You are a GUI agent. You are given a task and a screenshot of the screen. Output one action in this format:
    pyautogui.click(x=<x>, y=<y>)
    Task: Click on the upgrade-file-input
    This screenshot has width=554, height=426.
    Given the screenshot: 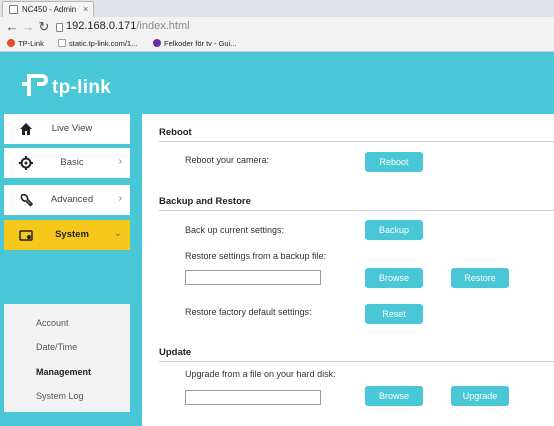 What is the action you would take?
    pyautogui.click(x=253, y=397)
    